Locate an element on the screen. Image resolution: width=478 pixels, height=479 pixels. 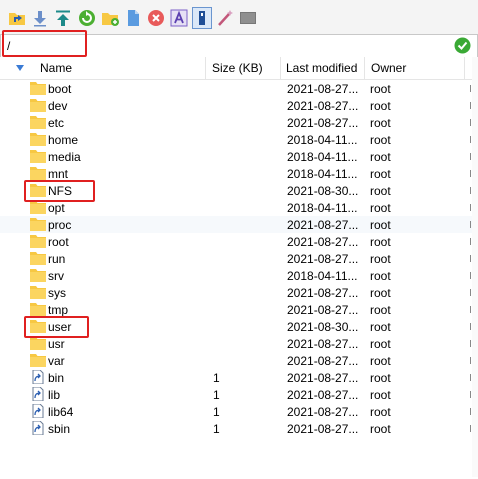
file-name: sbin is located at coordinates (59, 429).